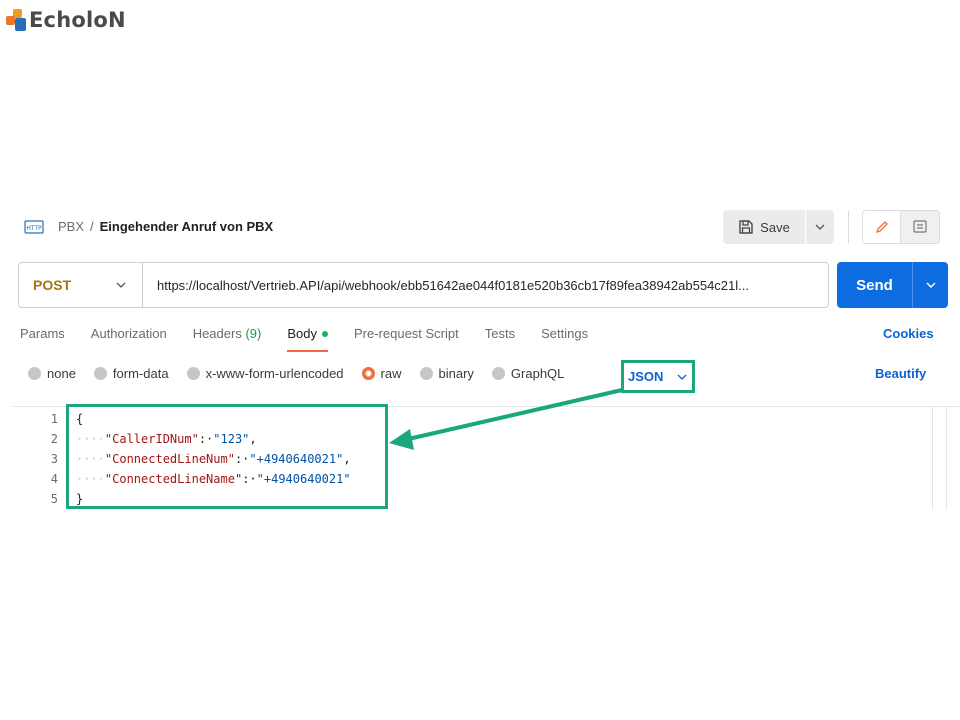 This screenshot has width=960, height=720. What do you see at coordinates (775, 227) in the screenshot?
I see `save-label: Save` at bounding box center [775, 227].